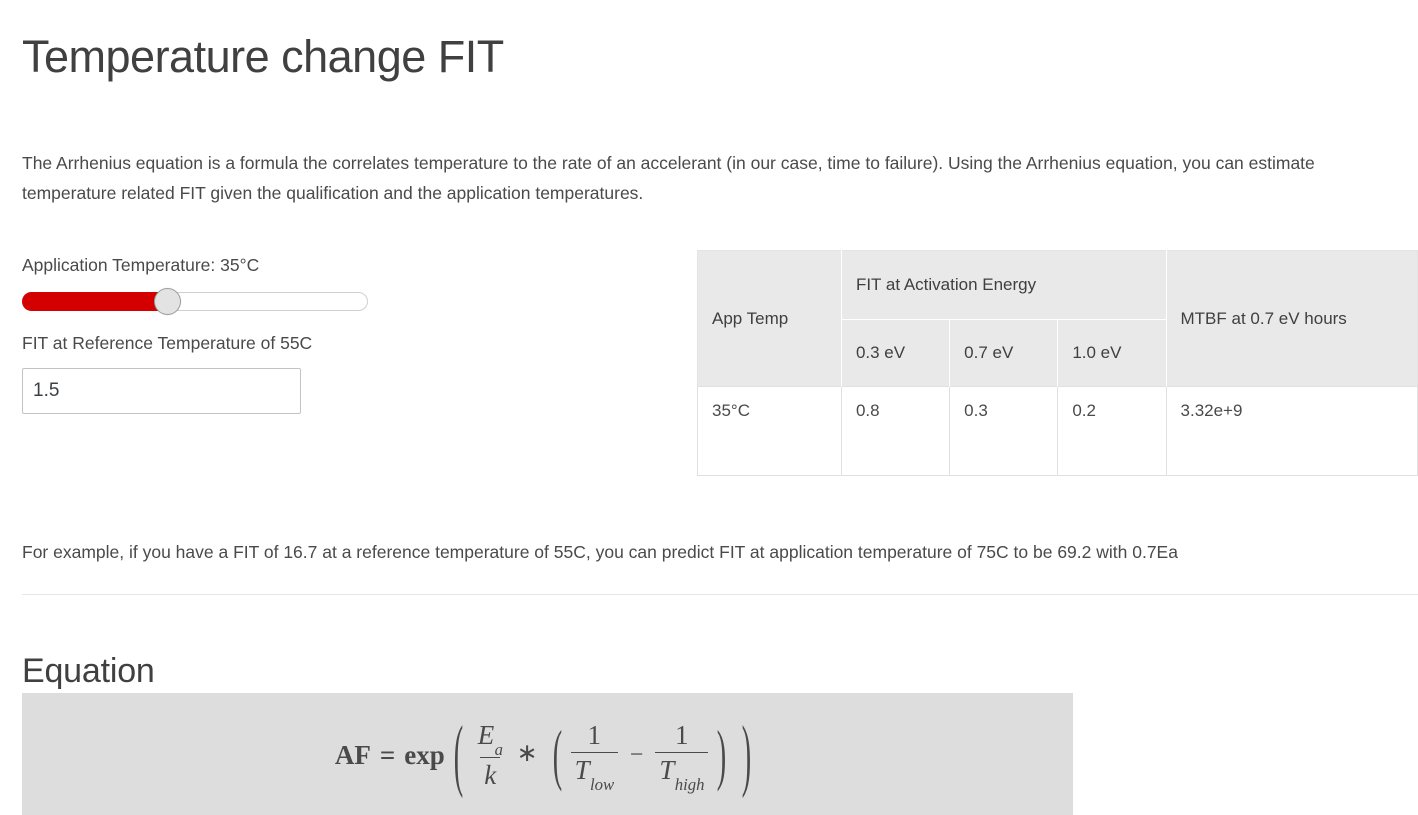 The image size is (1418, 815). Describe the element at coordinates (1291, 318) in the screenshot. I see `header-mtbf: MTBF at 0.7 eV hours` at that location.